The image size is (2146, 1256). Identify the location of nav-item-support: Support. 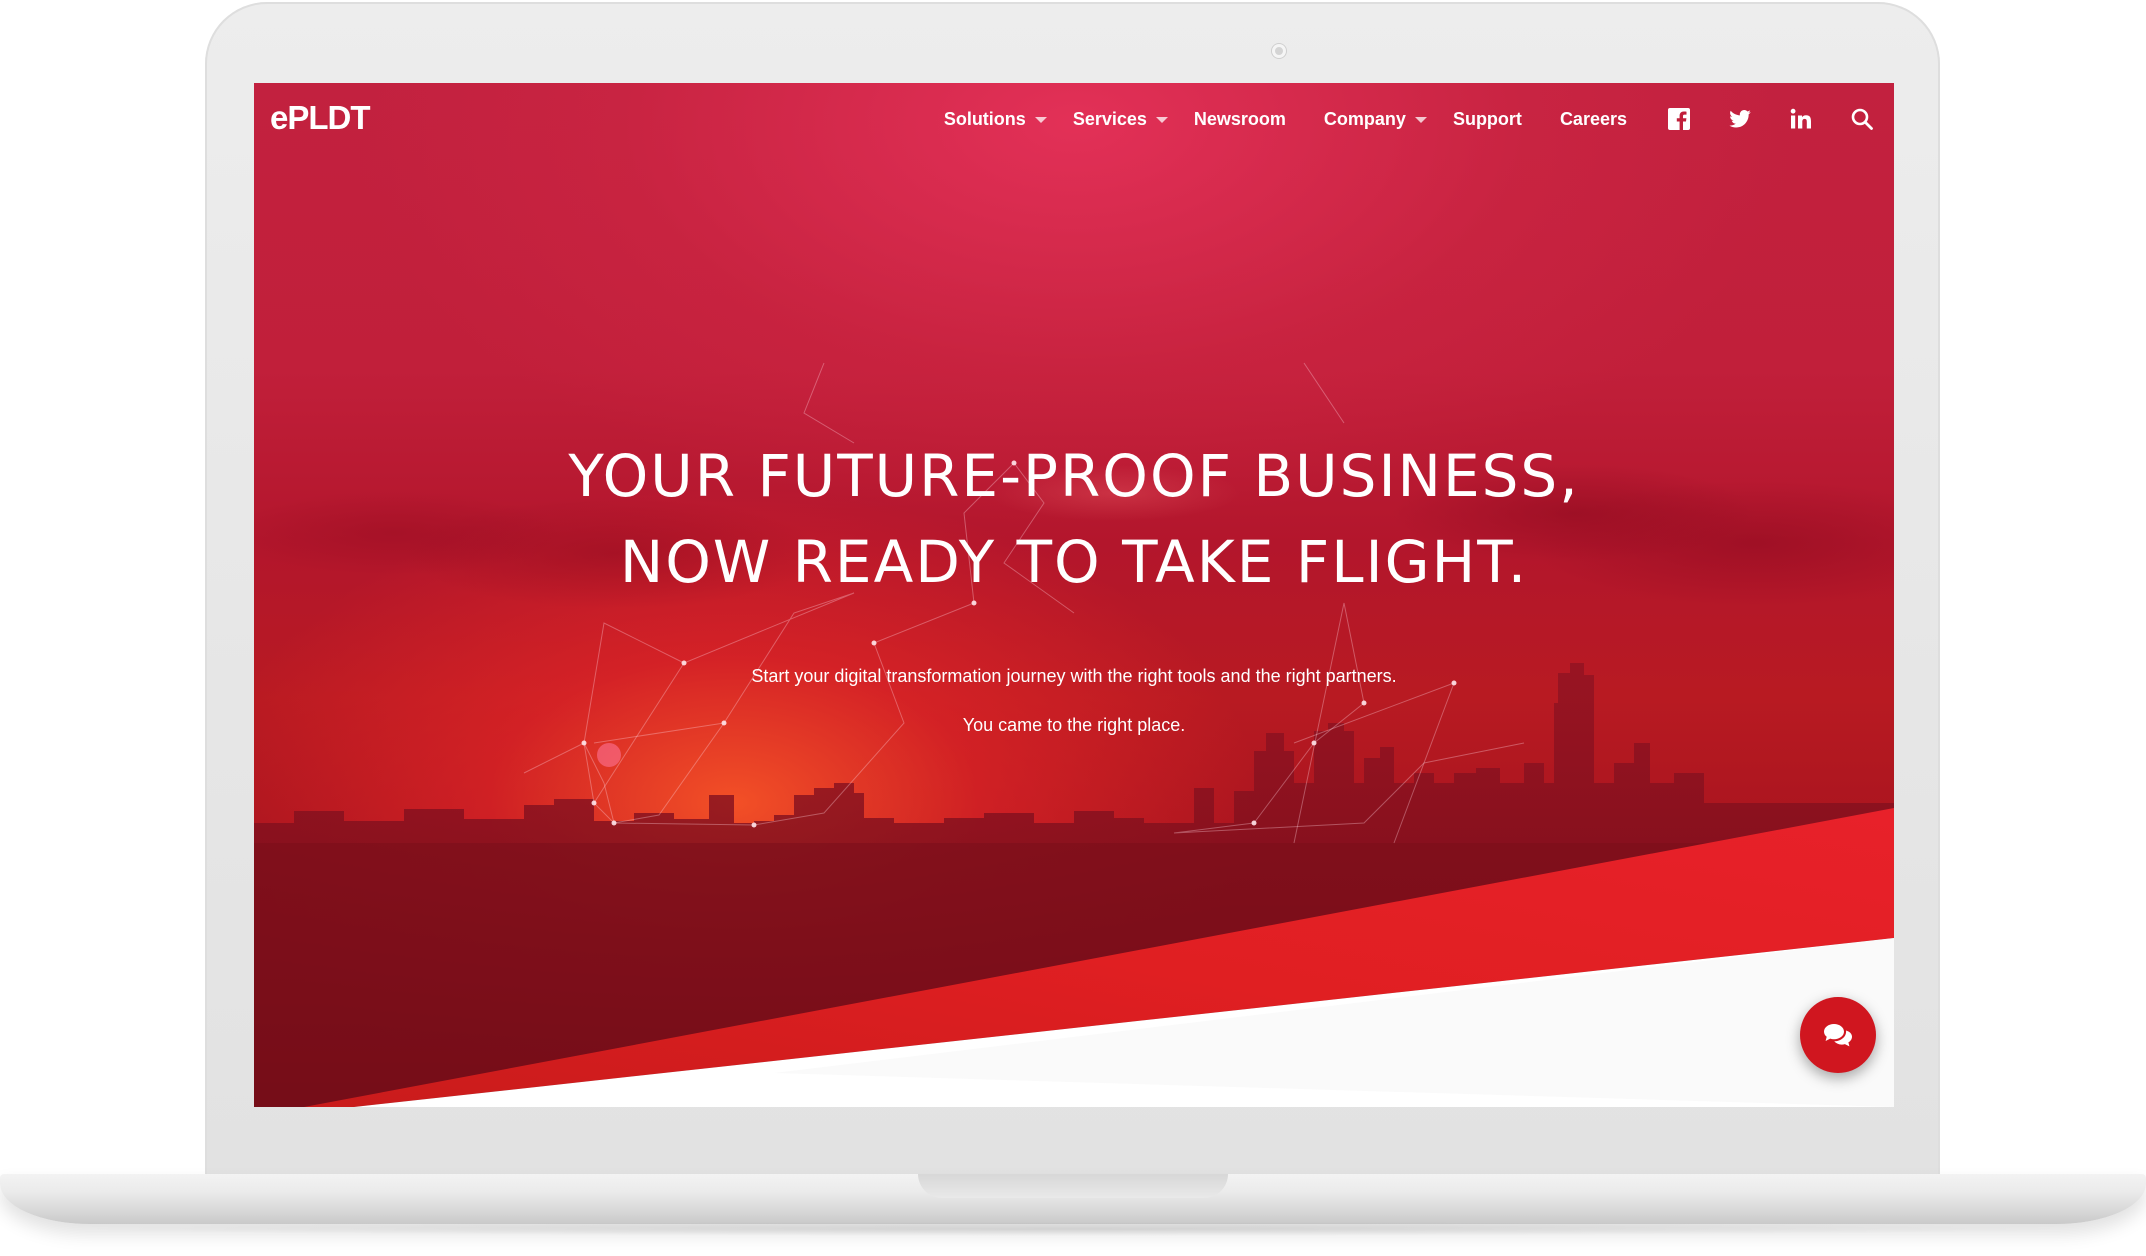
(1487, 119).